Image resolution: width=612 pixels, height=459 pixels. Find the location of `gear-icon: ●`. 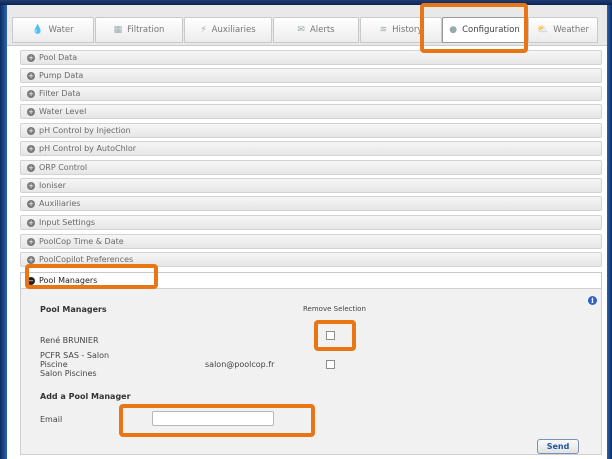

gear-icon: ● is located at coordinates (453, 30).